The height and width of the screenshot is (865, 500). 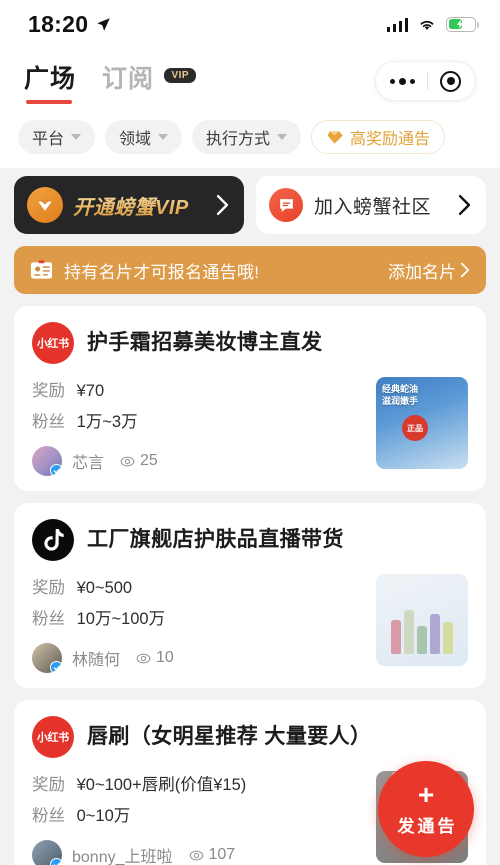 I want to click on status-time: 18:20, so click(x=58, y=23).